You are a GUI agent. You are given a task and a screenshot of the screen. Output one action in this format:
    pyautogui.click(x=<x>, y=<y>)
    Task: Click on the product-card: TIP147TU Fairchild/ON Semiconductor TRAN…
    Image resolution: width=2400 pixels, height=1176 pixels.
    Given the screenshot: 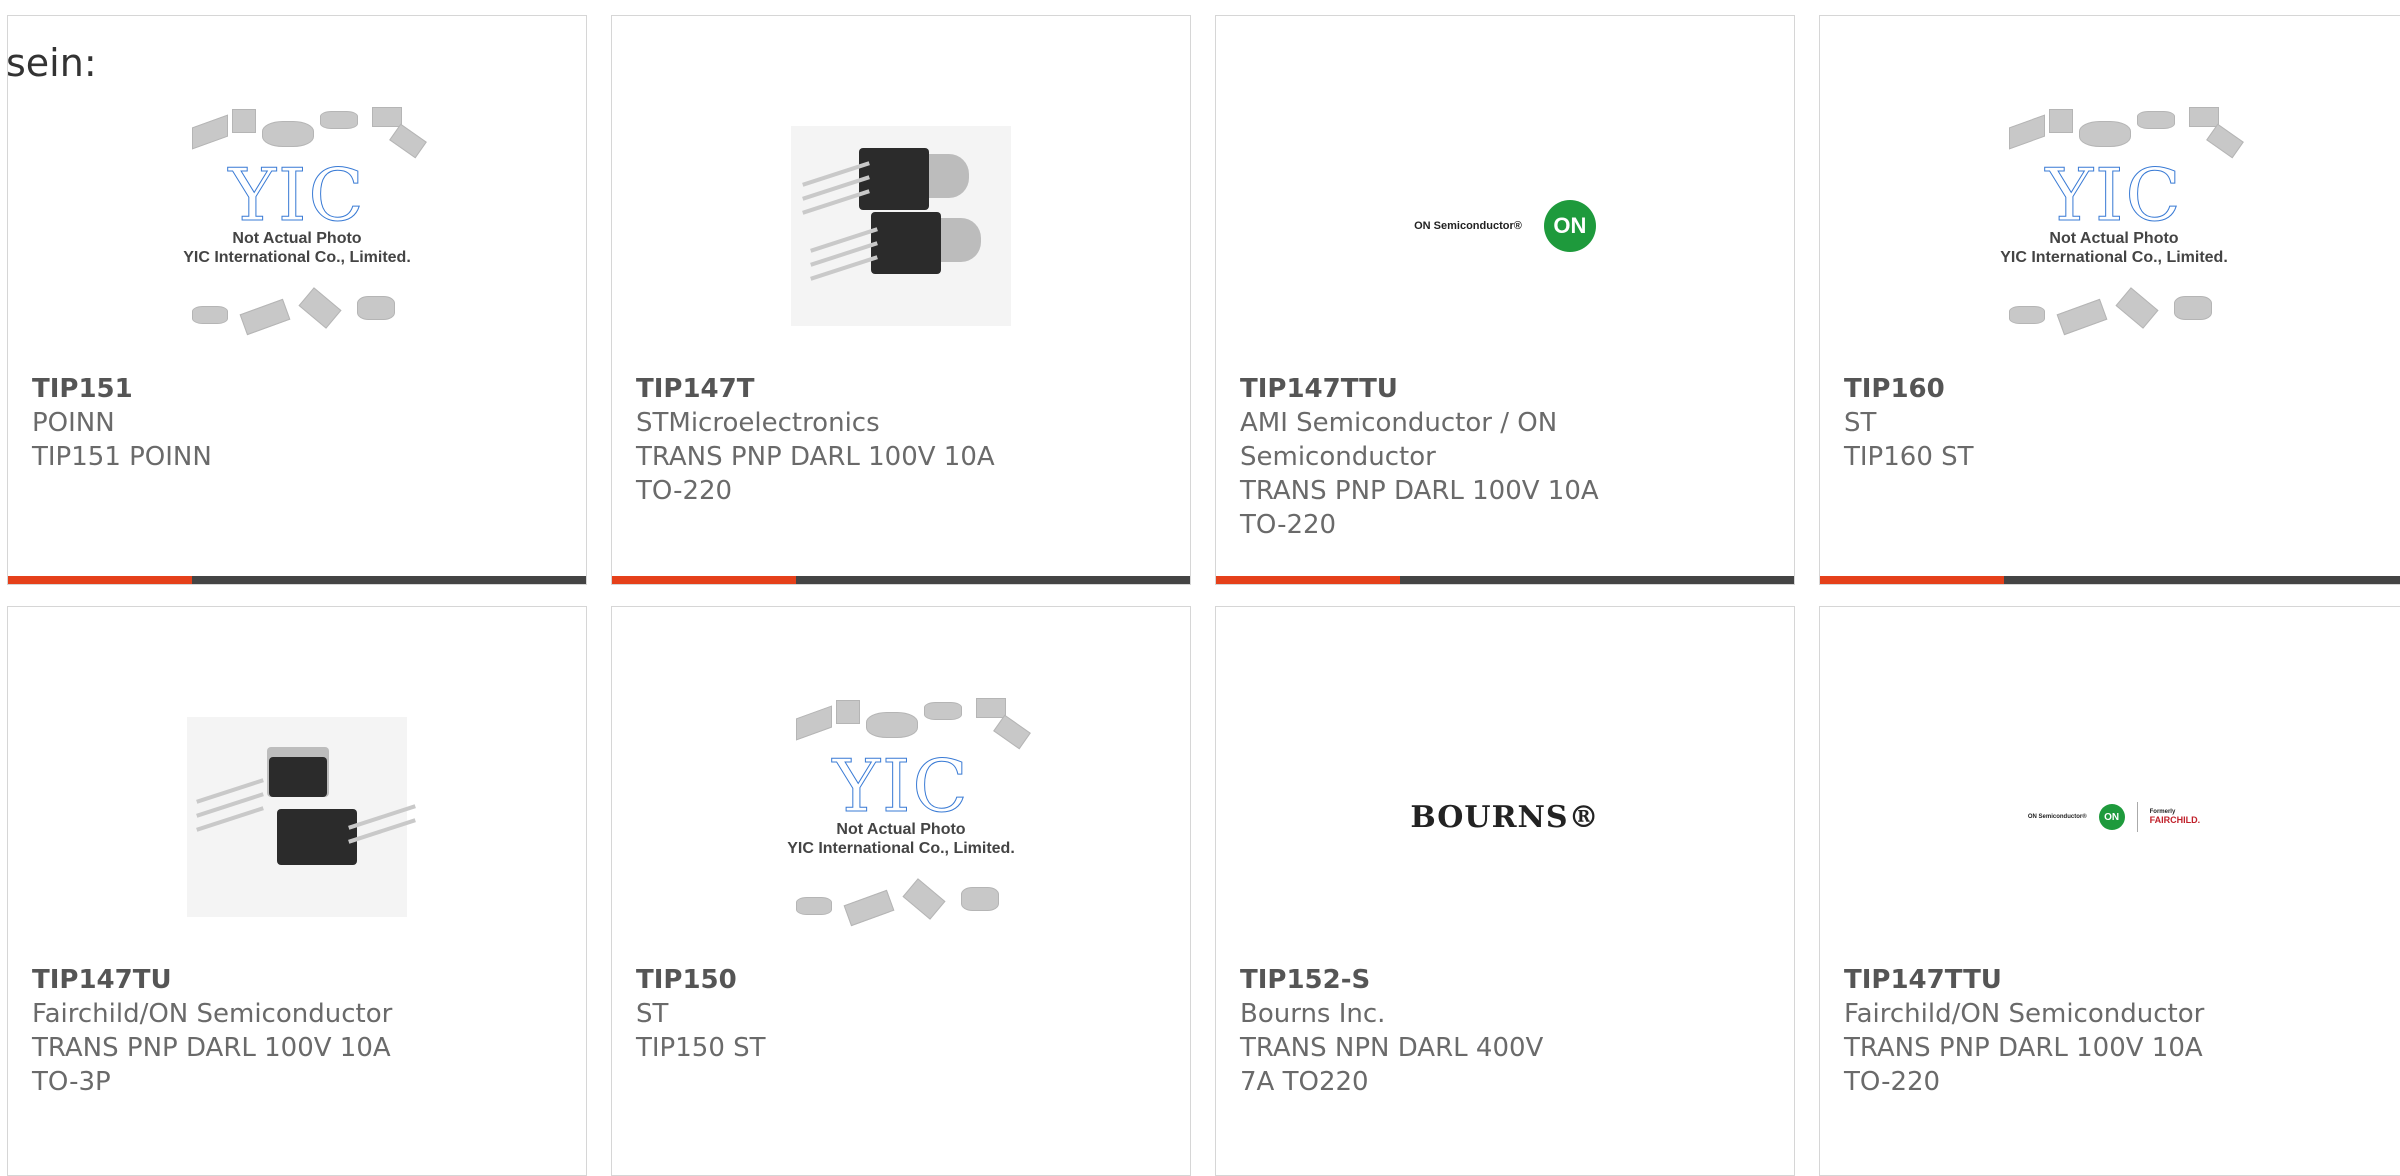 What is the action you would take?
    pyautogui.click(x=297, y=891)
    